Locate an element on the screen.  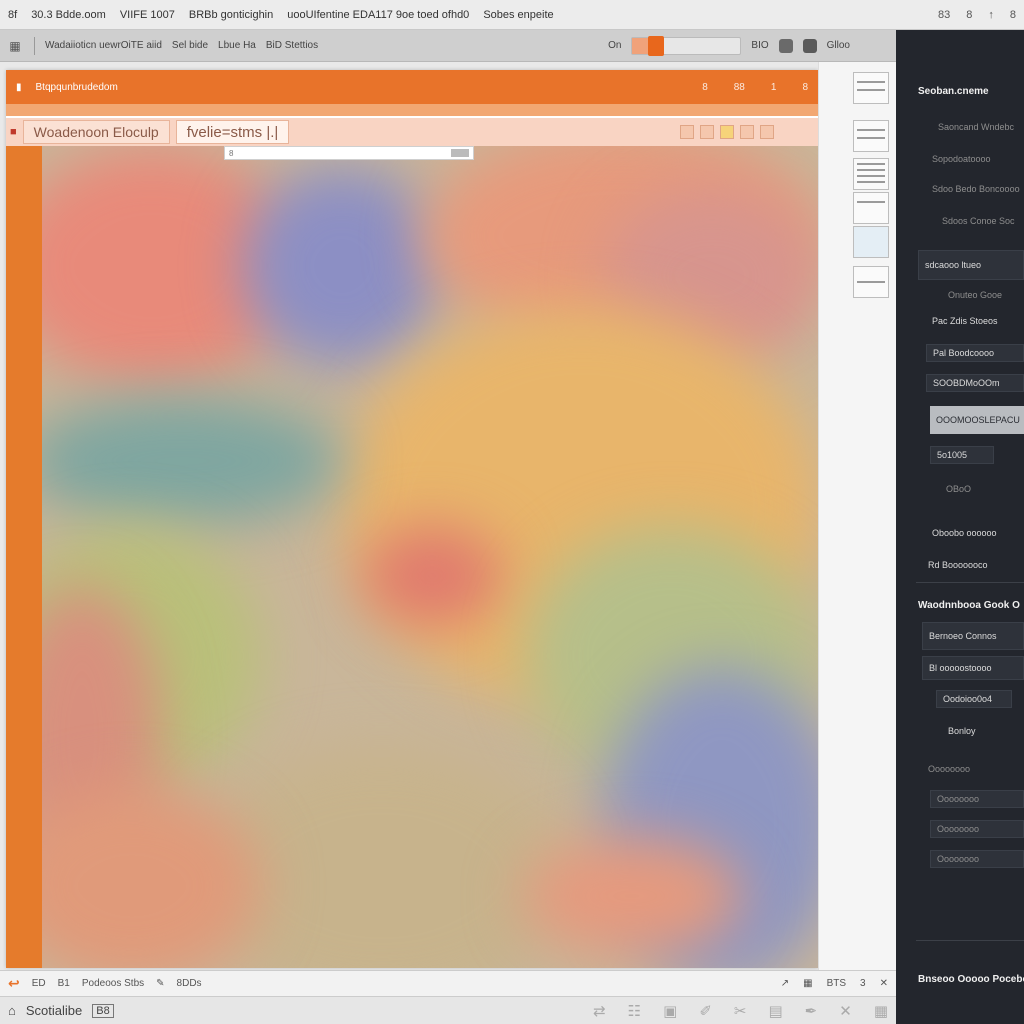
flag-icon: ■ is located at coordinates (13, 132).